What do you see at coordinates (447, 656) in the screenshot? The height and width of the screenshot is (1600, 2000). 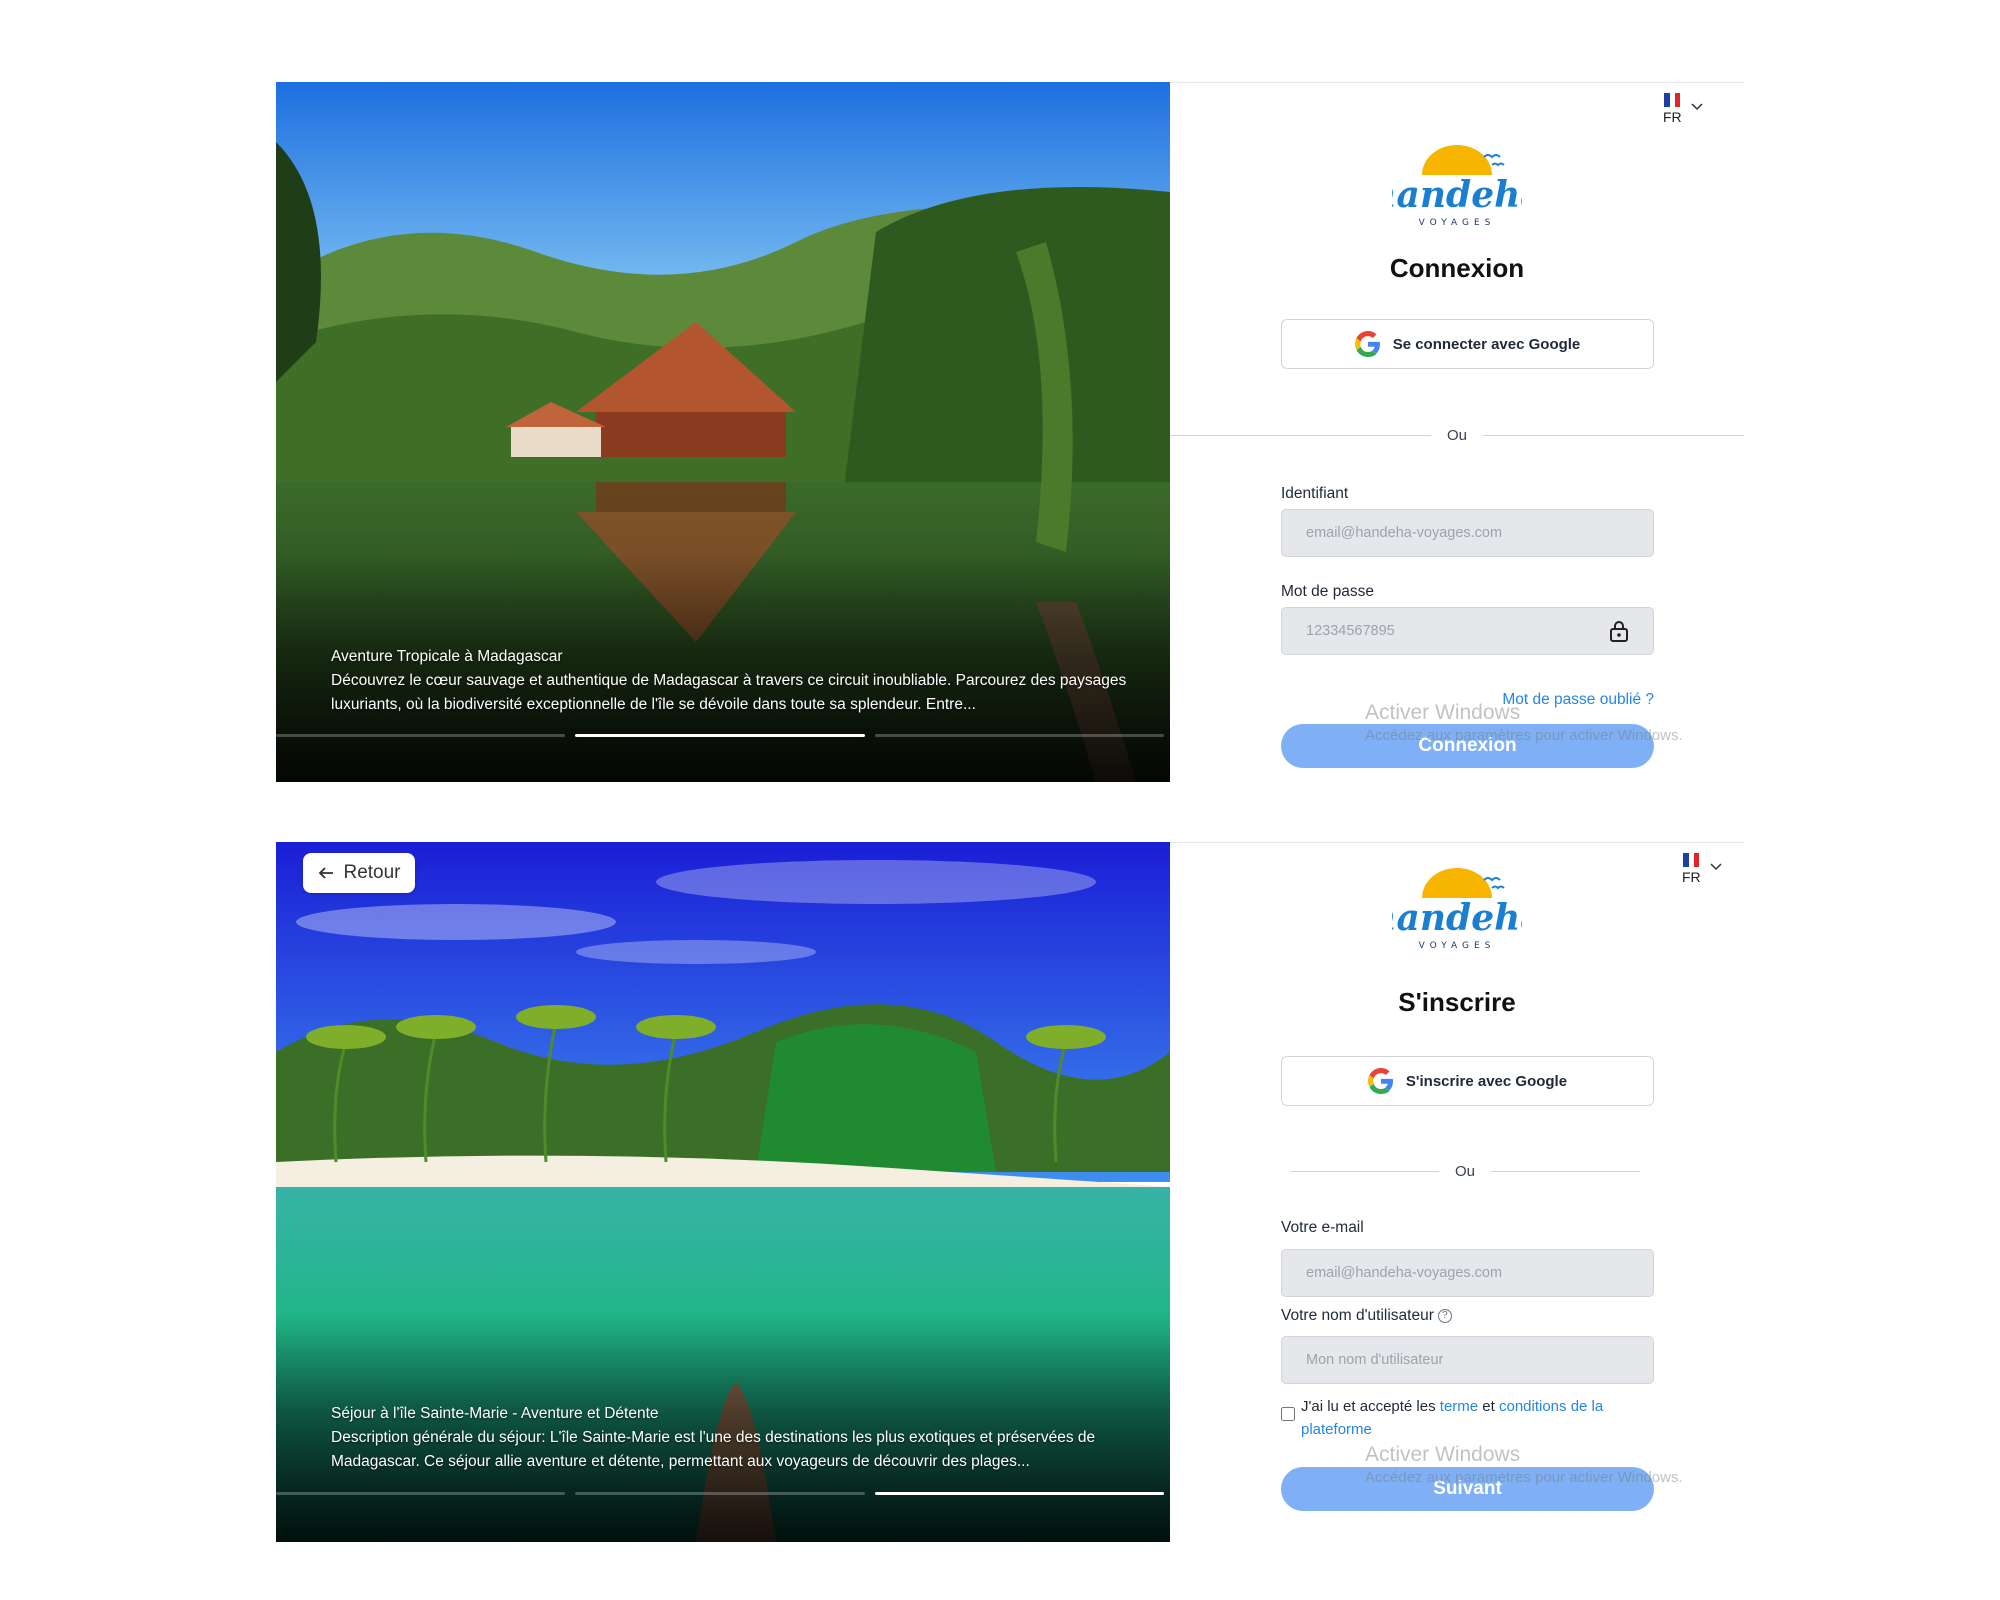 I see `hero-title: Aventure Tropicale à Madagascar` at bounding box center [447, 656].